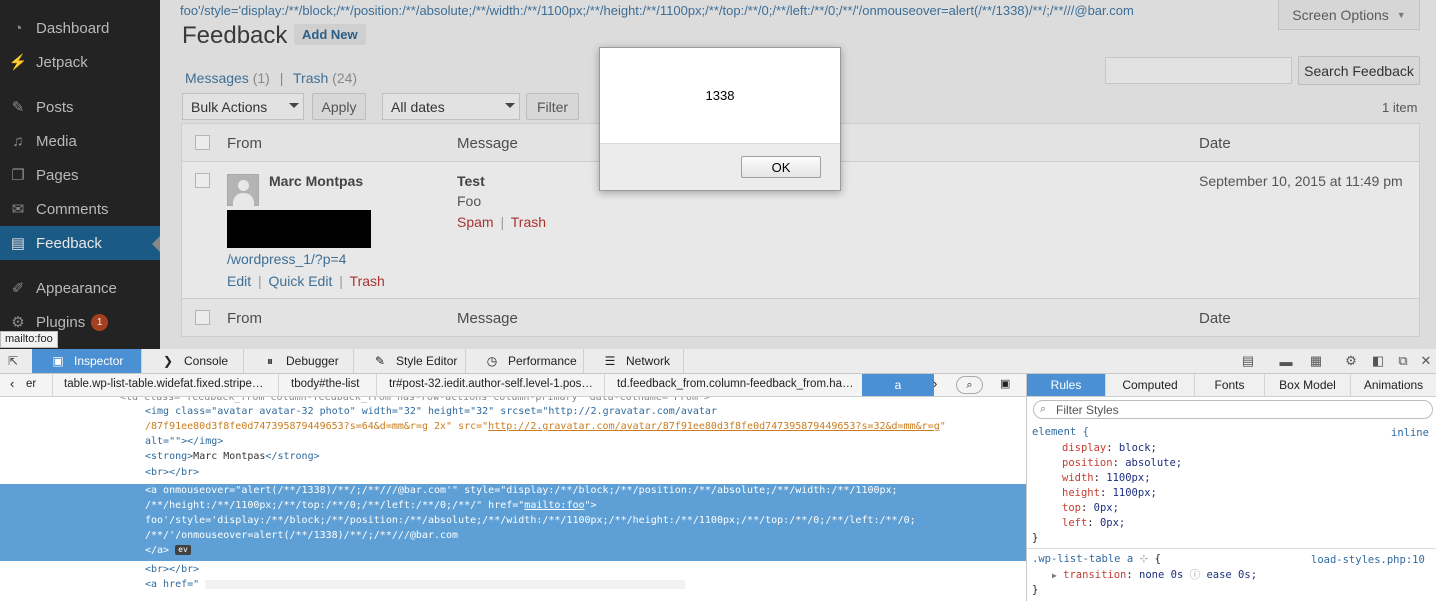 The height and width of the screenshot is (601, 1436). What do you see at coordinates (1054, 575) in the screenshot?
I see `expand-triangle-icon: ▶` at bounding box center [1054, 575].